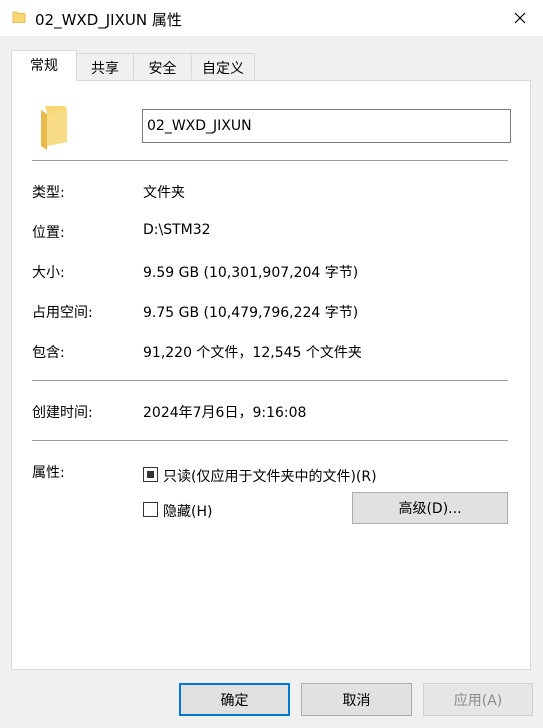  Describe the element at coordinates (162, 66) in the screenshot. I see `tab-security: 安全` at that location.